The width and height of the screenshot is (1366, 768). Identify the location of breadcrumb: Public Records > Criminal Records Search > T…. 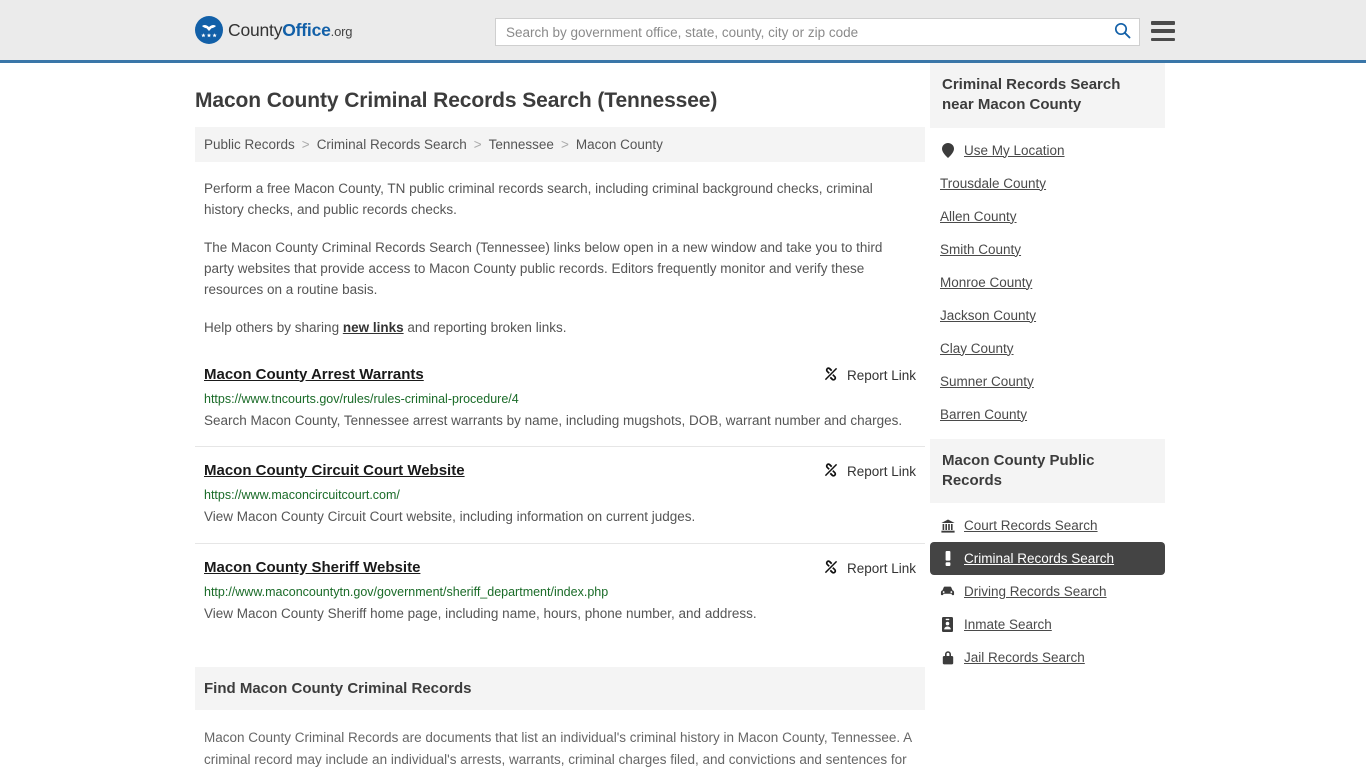
(560, 144).